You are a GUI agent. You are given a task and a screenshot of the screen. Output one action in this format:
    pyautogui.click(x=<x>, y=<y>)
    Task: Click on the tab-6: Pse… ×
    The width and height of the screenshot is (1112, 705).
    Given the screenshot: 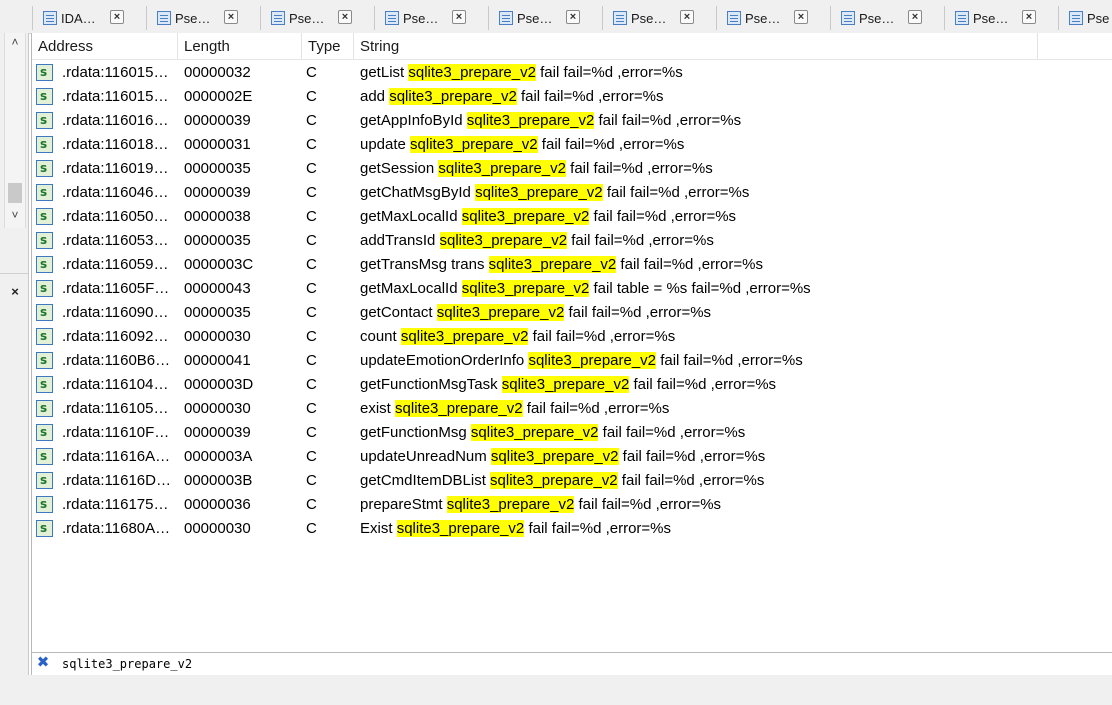 What is the action you would take?
    pyautogui.click(x=772, y=18)
    